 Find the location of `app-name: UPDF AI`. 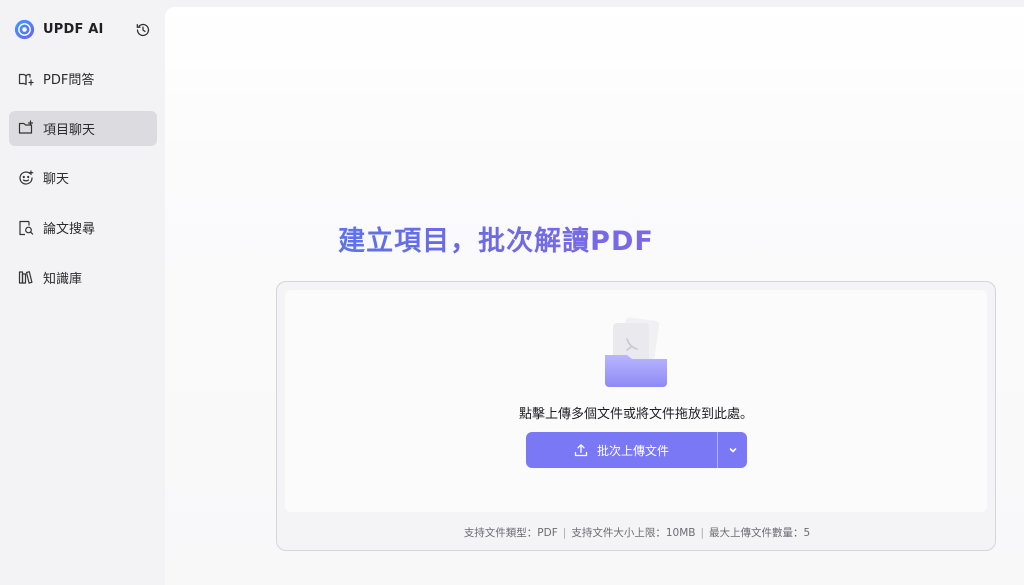

app-name: UPDF AI is located at coordinates (73, 29).